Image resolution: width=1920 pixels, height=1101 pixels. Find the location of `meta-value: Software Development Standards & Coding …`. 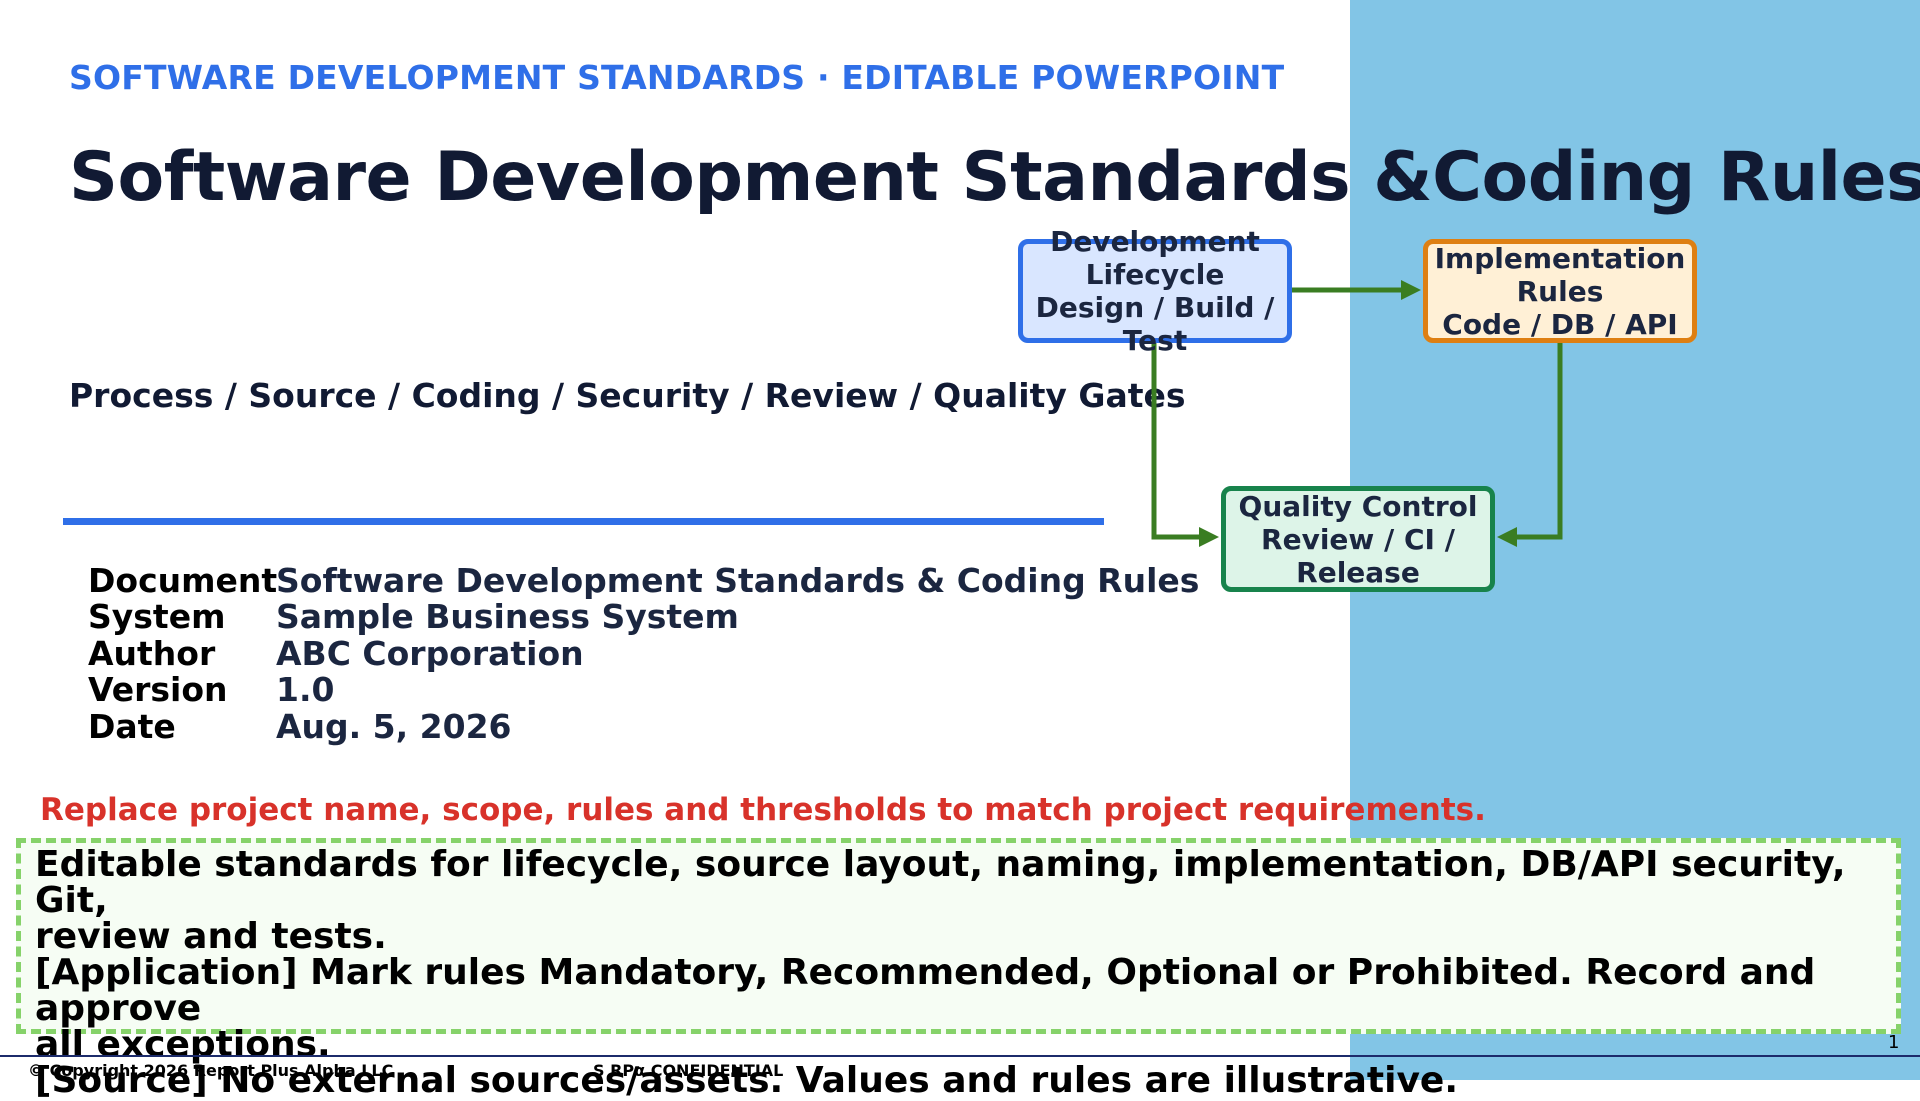

meta-value: Software Development Standards & Coding … is located at coordinates (738, 580).